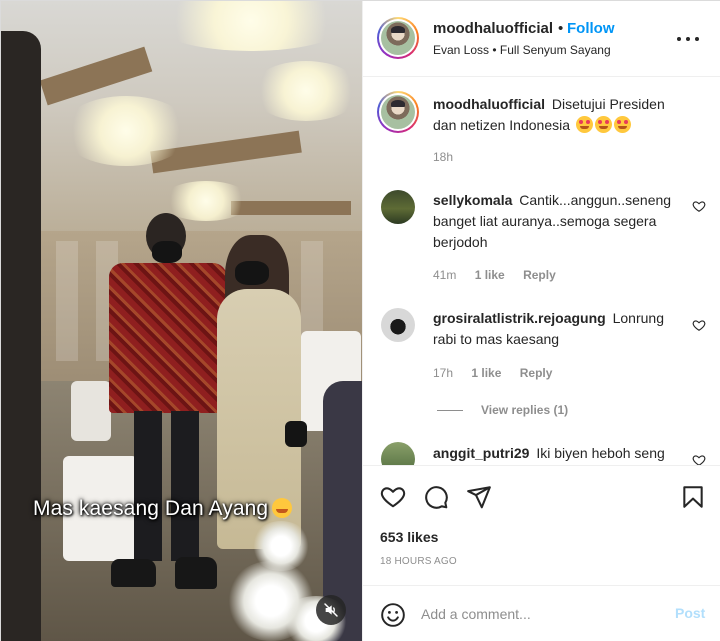 Image resolution: width=720 pixels, height=641 pixels. I want to click on post-actions: 653 likes 18 HOURS AGO, so click(541, 525).